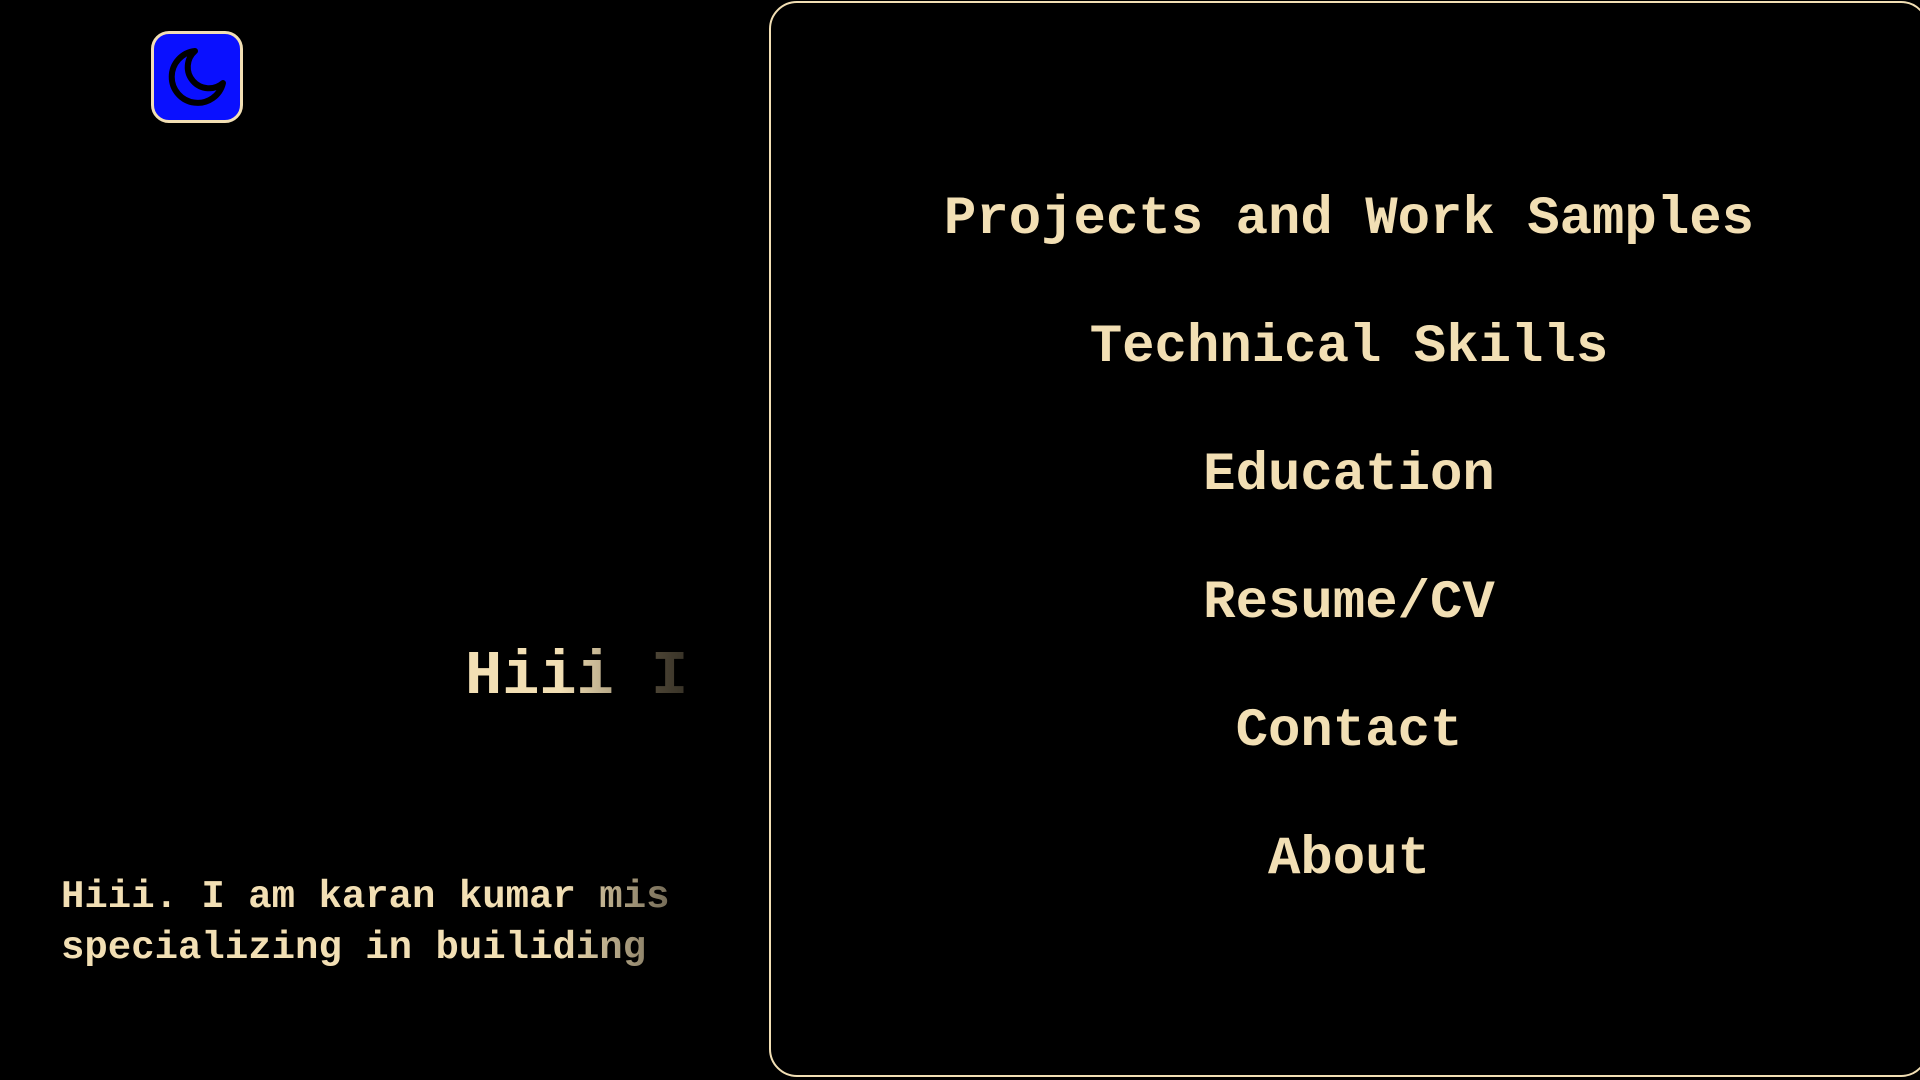 This screenshot has height=1080, width=1920. What do you see at coordinates (558, 676) in the screenshot?
I see `hero-heading-text: Hiii` at bounding box center [558, 676].